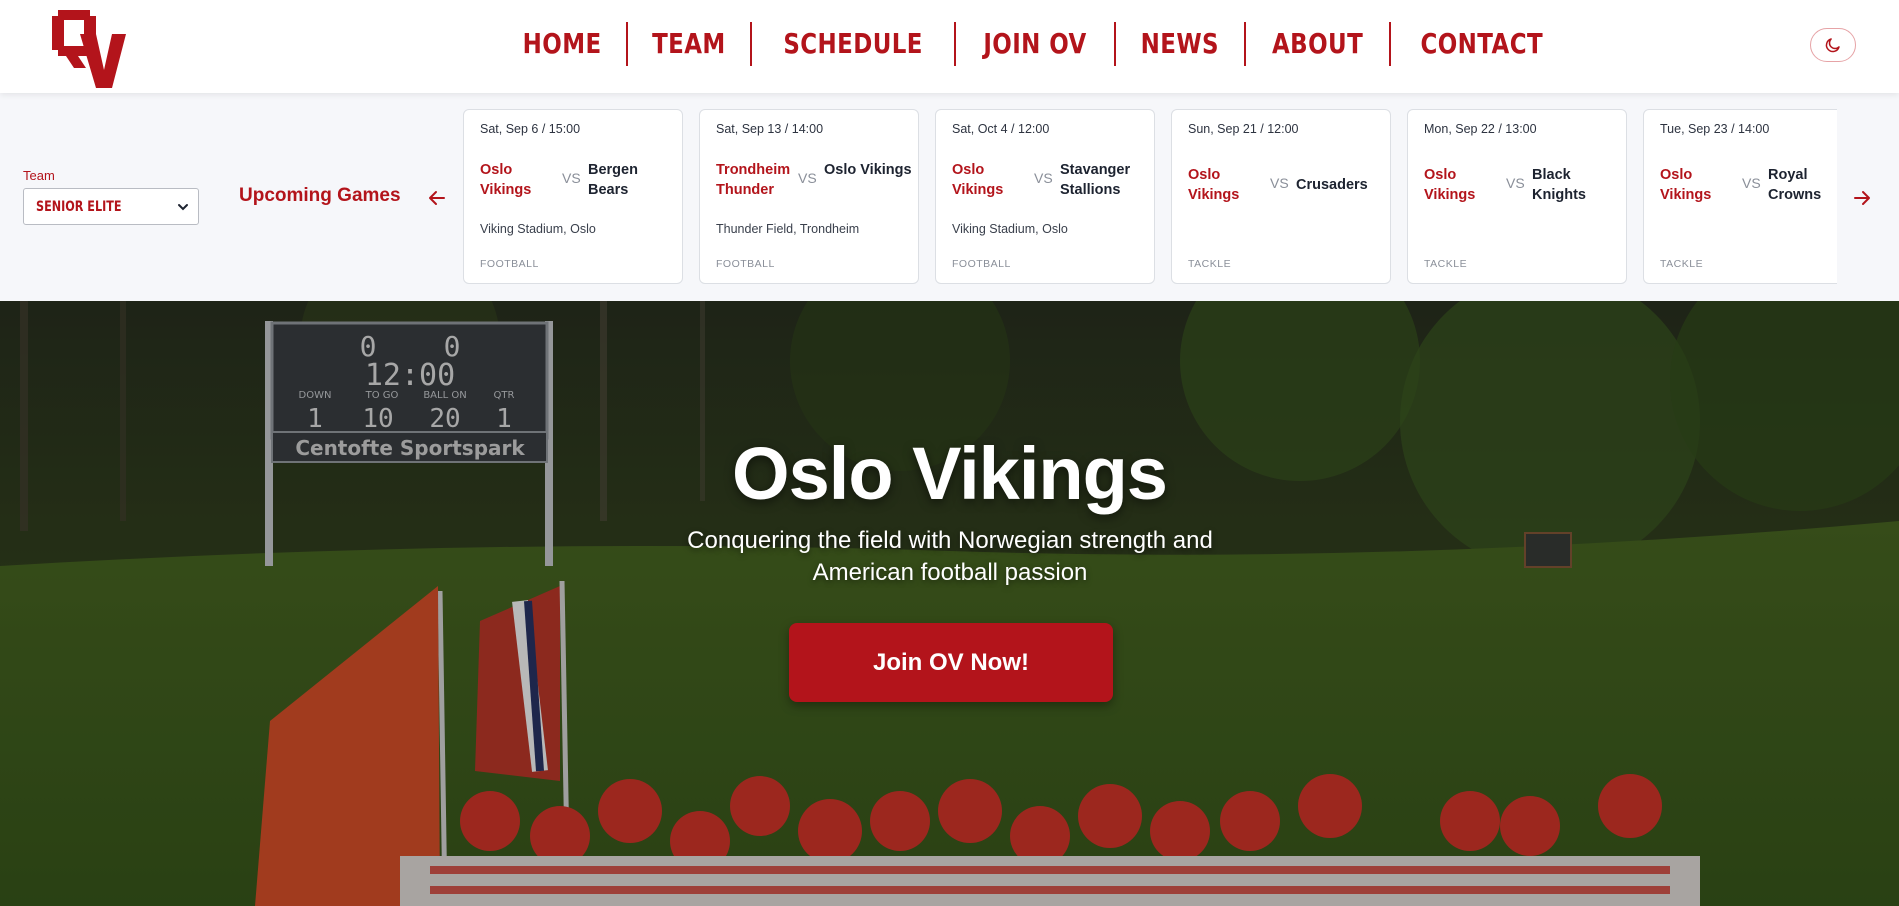 The height and width of the screenshot is (906, 1899). I want to click on logo, so click(88, 47).